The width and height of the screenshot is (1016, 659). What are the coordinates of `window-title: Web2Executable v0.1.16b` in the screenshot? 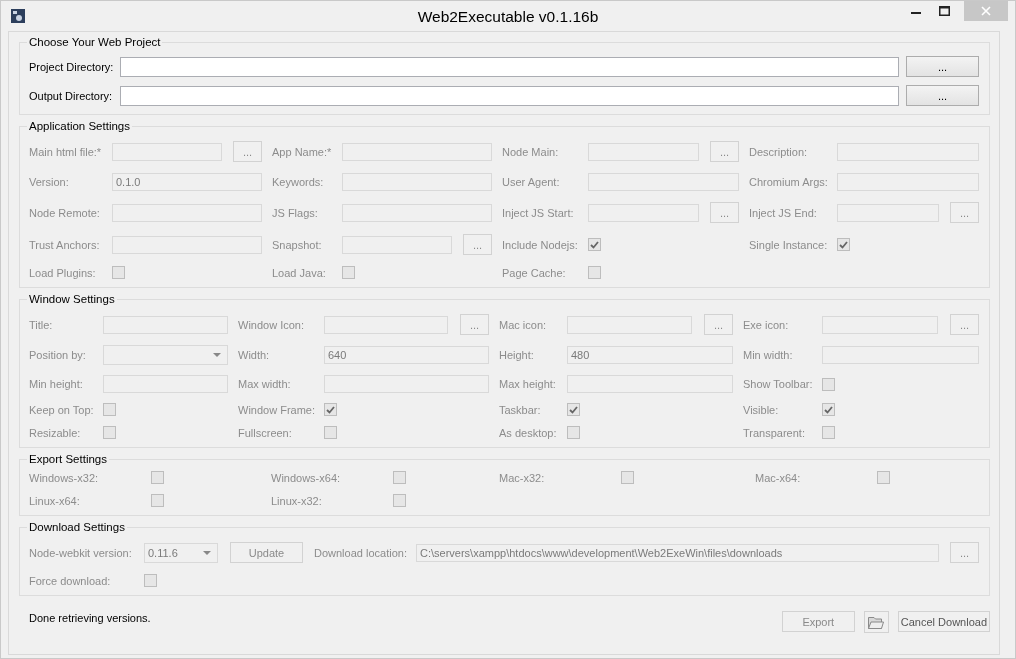 It's located at (508, 17).